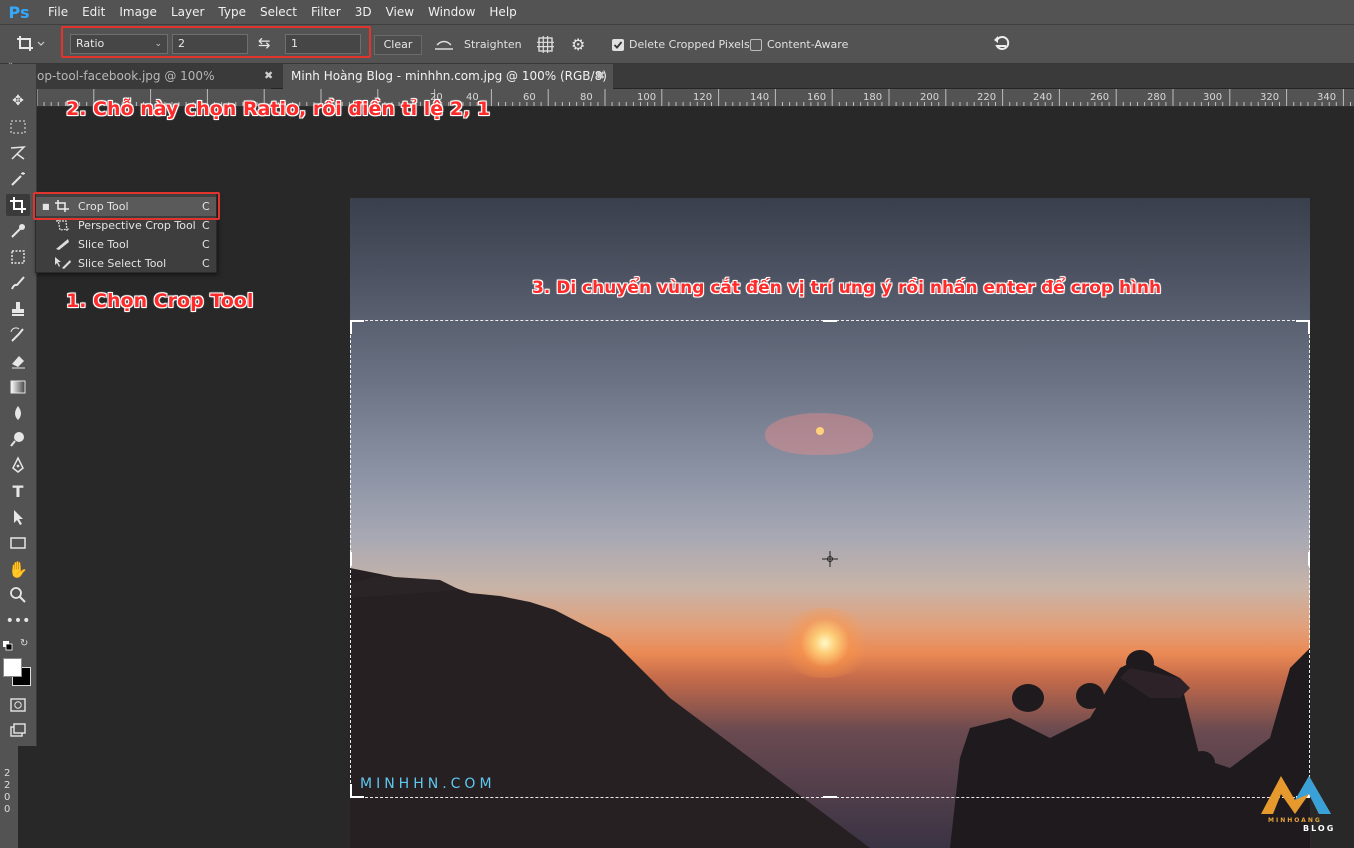 Image resolution: width=1354 pixels, height=848 pixels. I want to click on perspective-crop-icon, so click(64, 226).